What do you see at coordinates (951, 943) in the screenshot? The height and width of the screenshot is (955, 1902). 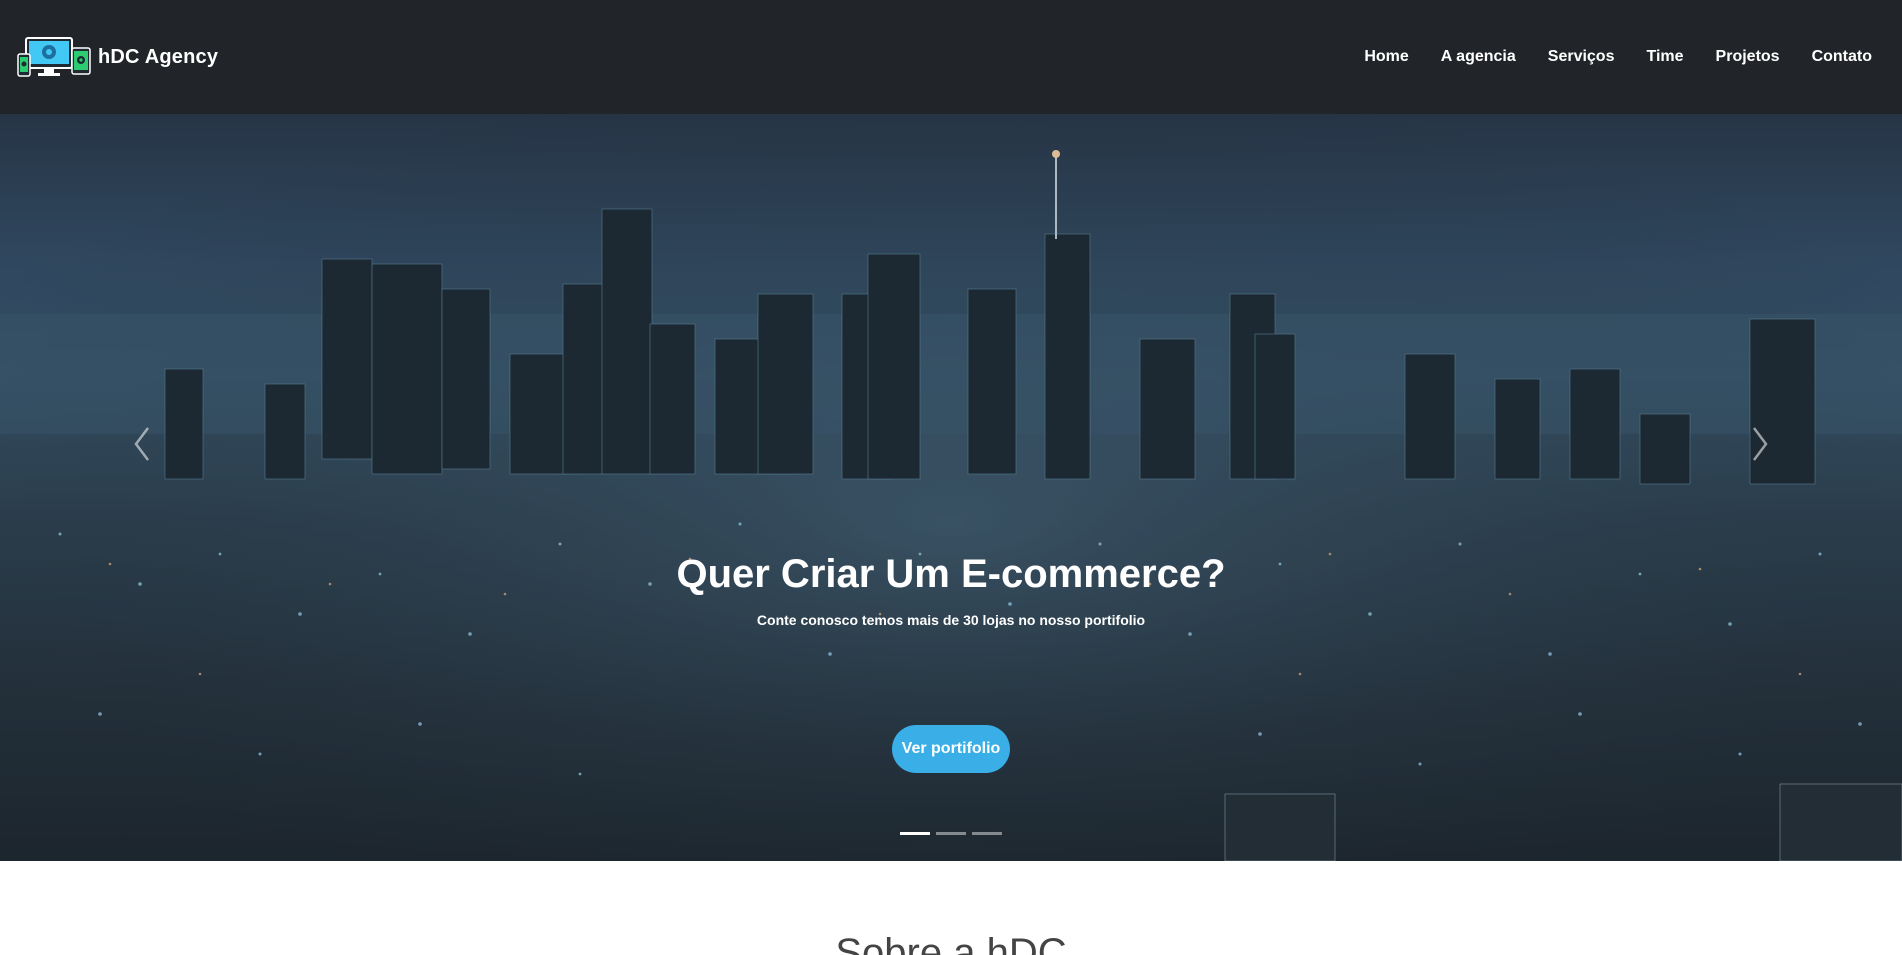 I see `about-title: Sobre a hDC` at bounding box center [951, 943].